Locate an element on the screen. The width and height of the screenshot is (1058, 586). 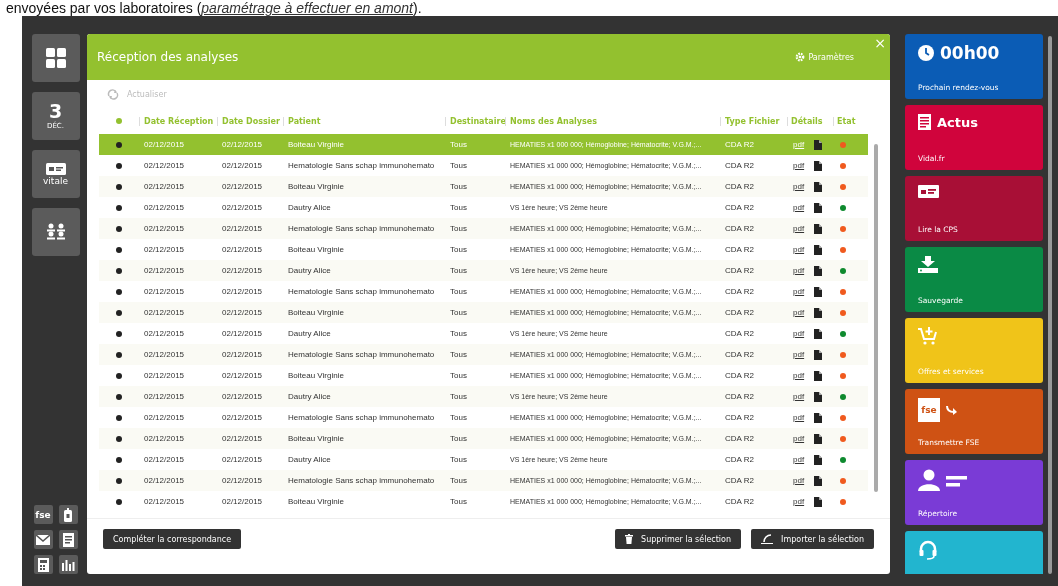
cart-icon is located at coordinates (928, 336).